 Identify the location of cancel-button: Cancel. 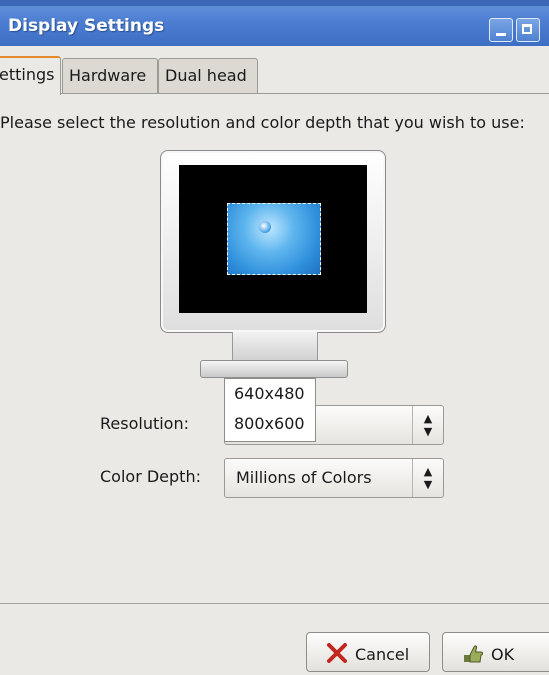
(368, 652).